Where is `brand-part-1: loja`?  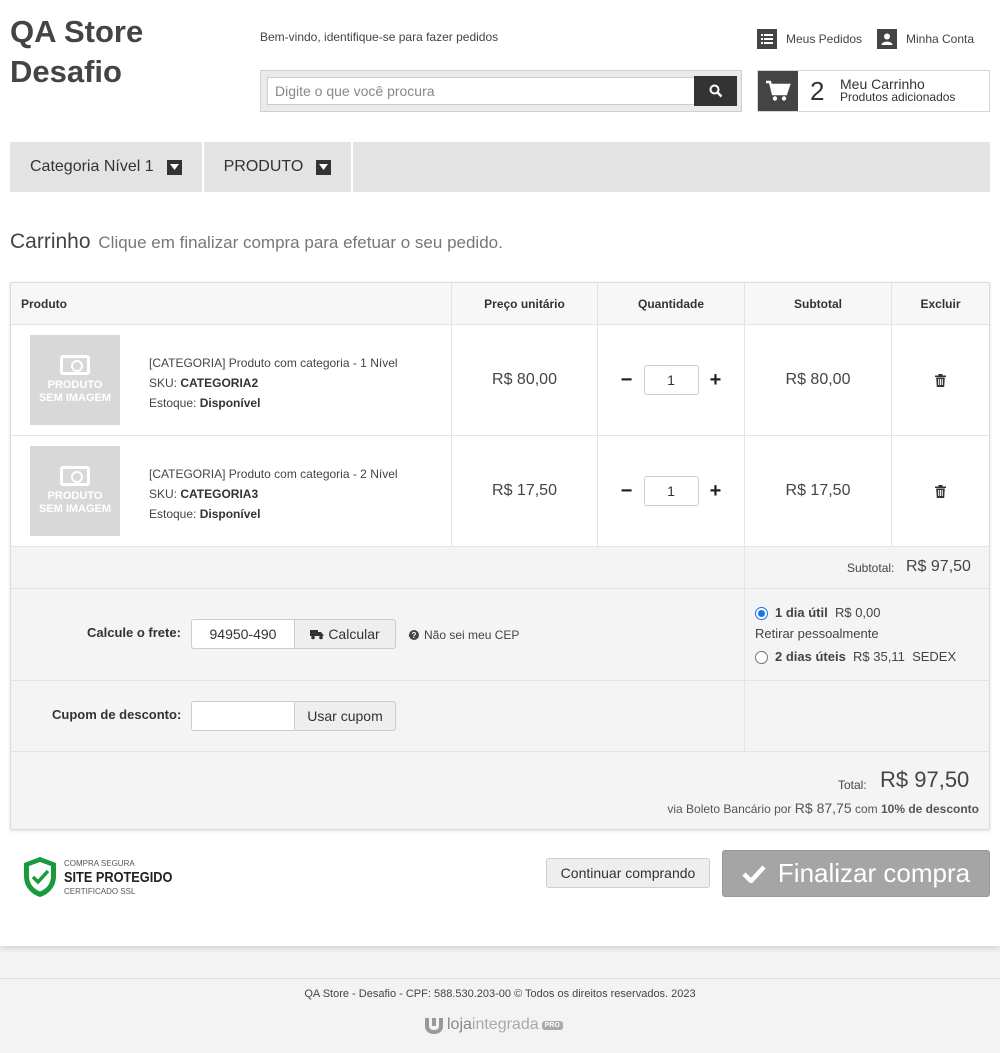
brand-part-1: loja is located at coordinates (459, 1024).